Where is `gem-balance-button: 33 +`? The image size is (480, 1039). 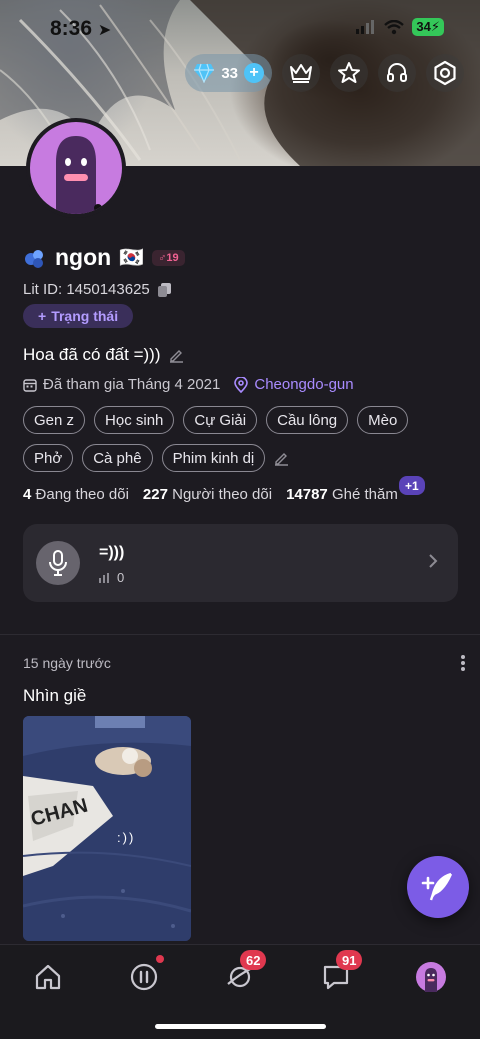
gem-balance-button: 33 + is located at coordinates (228, 73).